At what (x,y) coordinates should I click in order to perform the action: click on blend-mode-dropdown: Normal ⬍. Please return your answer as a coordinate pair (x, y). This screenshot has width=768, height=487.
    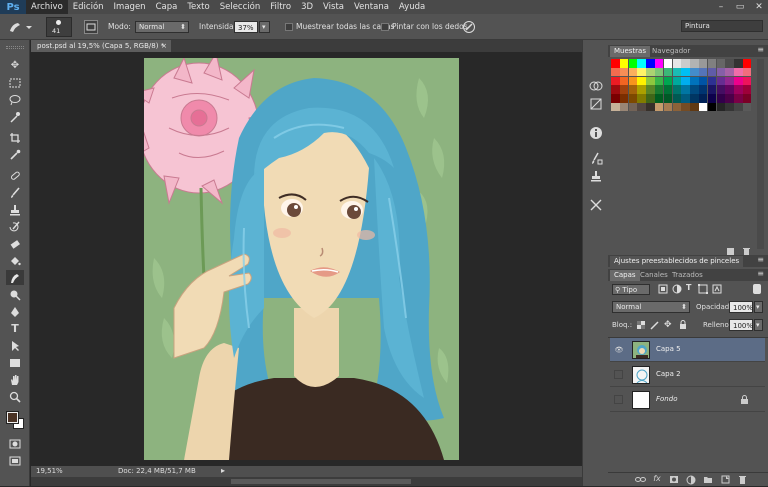
    Looking at the image, I should click on (651, 307).